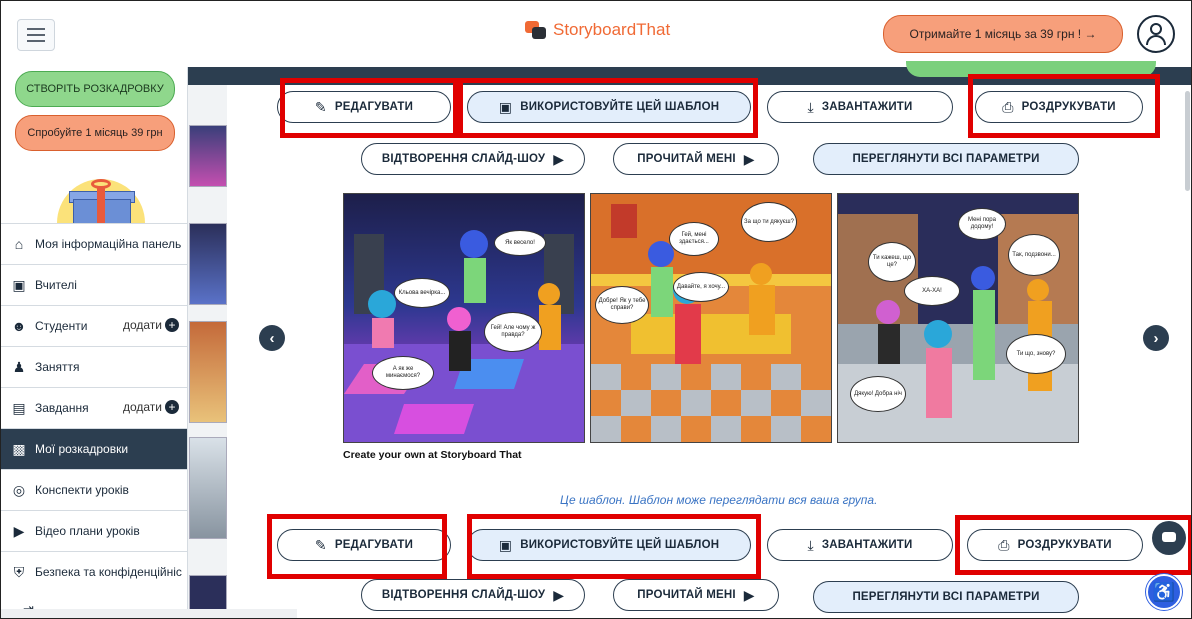 The width and height of the screenshot is (1192, 619). Describe the element at coordinates (94, 366) in the screenshot. I see `sidebar-item-classes: ♟ Заняття` at that location.